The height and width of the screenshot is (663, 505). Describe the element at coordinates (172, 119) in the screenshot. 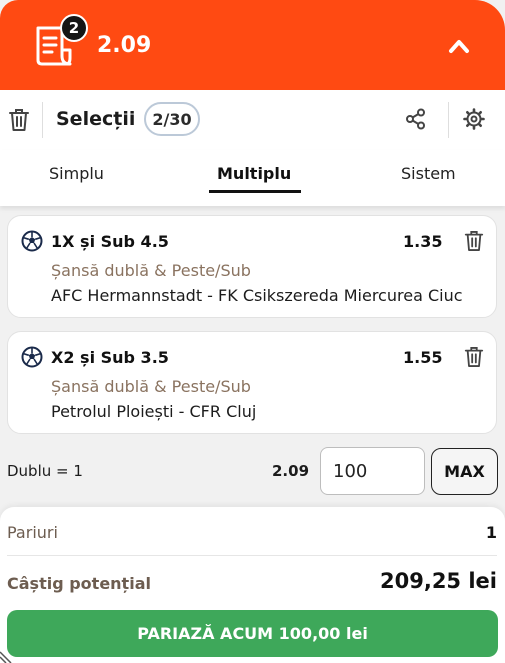

I see `selection-counter: 2/30` at that location.